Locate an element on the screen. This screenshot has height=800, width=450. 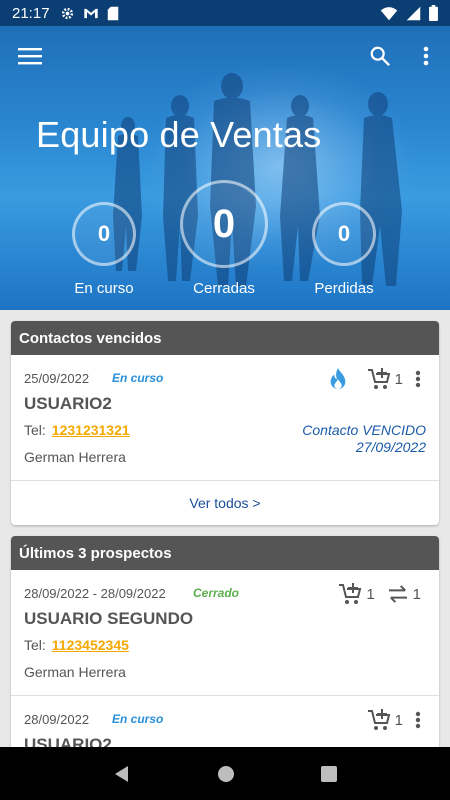
status-time: 21:17 is located at coordinates (31, 13).